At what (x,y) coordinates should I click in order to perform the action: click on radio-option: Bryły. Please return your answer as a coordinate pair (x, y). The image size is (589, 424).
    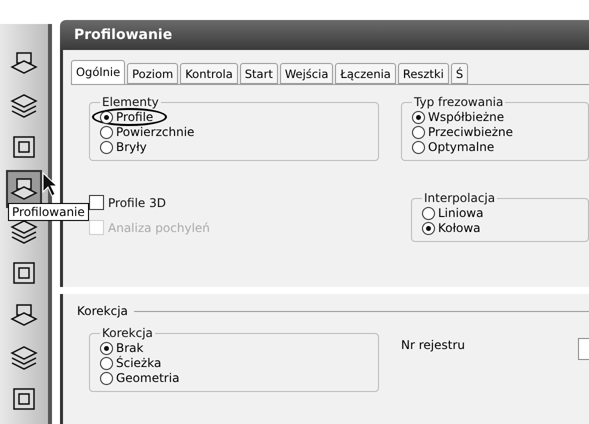
    Looking at the image, I should click on (126, 147).